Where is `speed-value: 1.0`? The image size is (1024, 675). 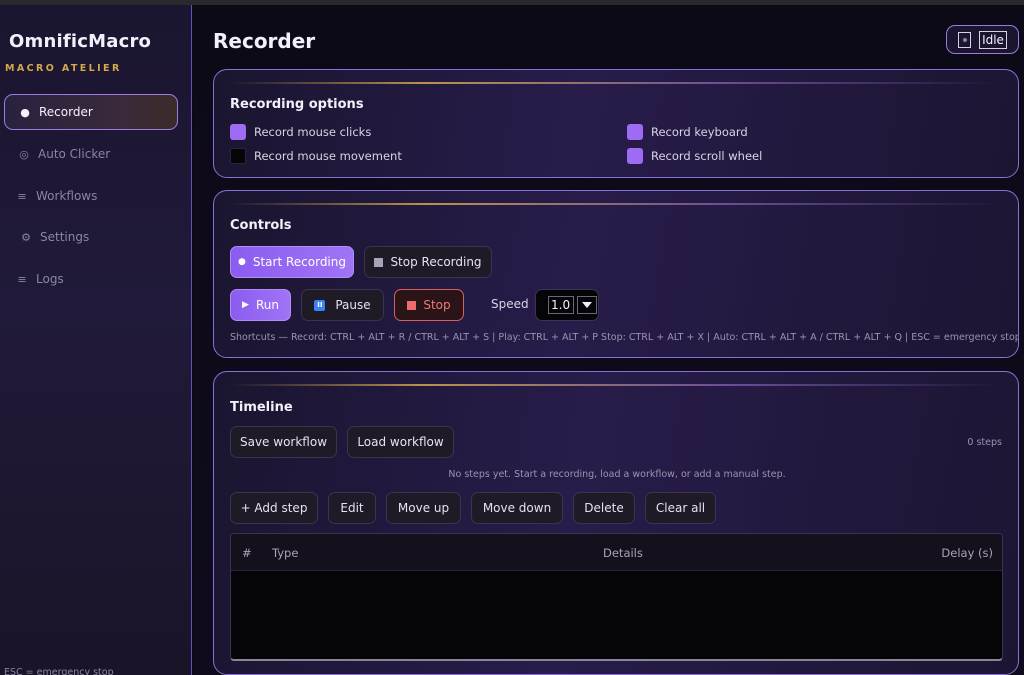 speed-value: 1.0 is located at coordinates (561, 305).